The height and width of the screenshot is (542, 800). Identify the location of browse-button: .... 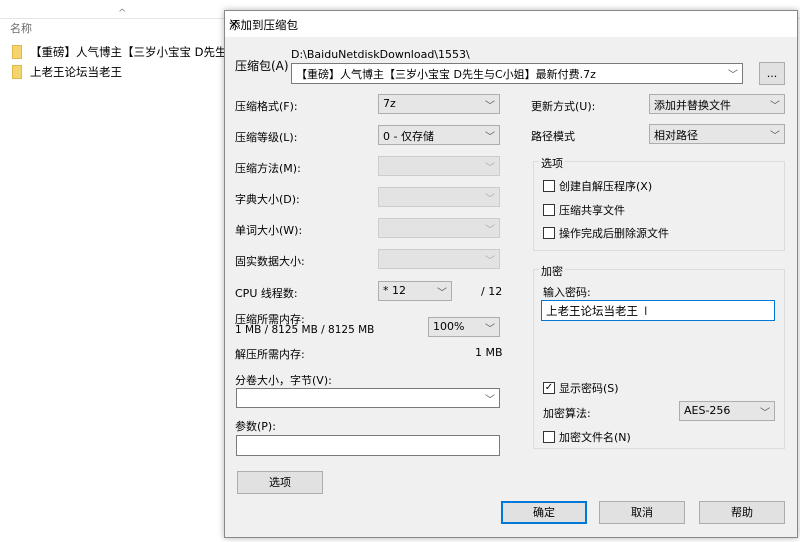
(772, 73).